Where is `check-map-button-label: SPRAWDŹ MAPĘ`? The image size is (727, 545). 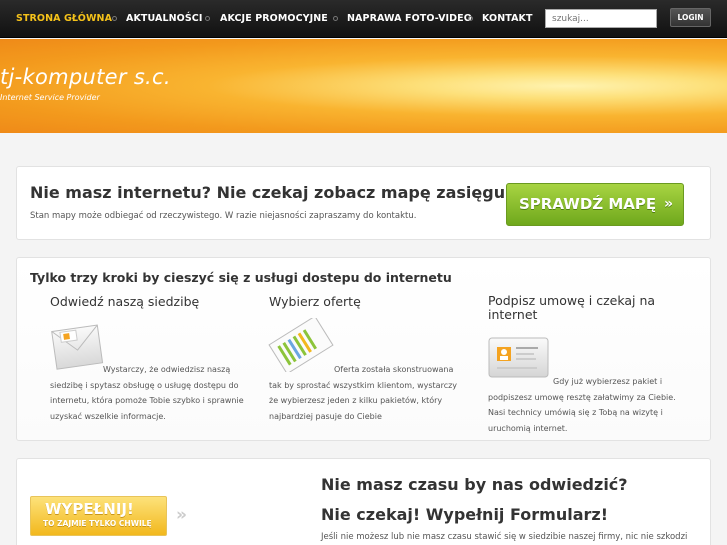 check-map-button-label: SPRAWDŹ MAPĘ is located at coordinates (588, 204).